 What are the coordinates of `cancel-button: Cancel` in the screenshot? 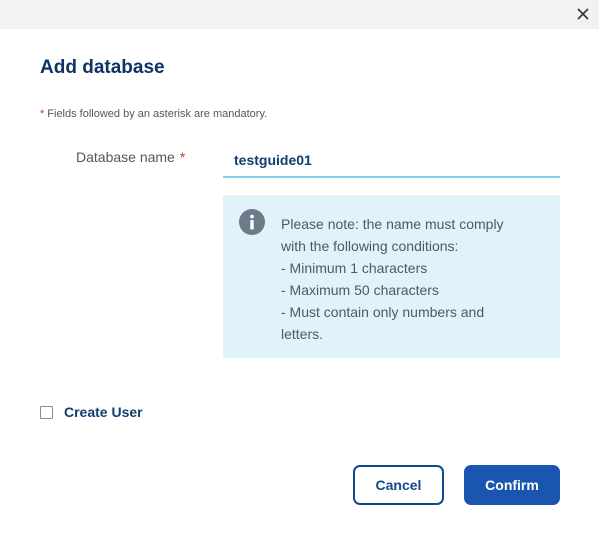 It's located at (398, 485).